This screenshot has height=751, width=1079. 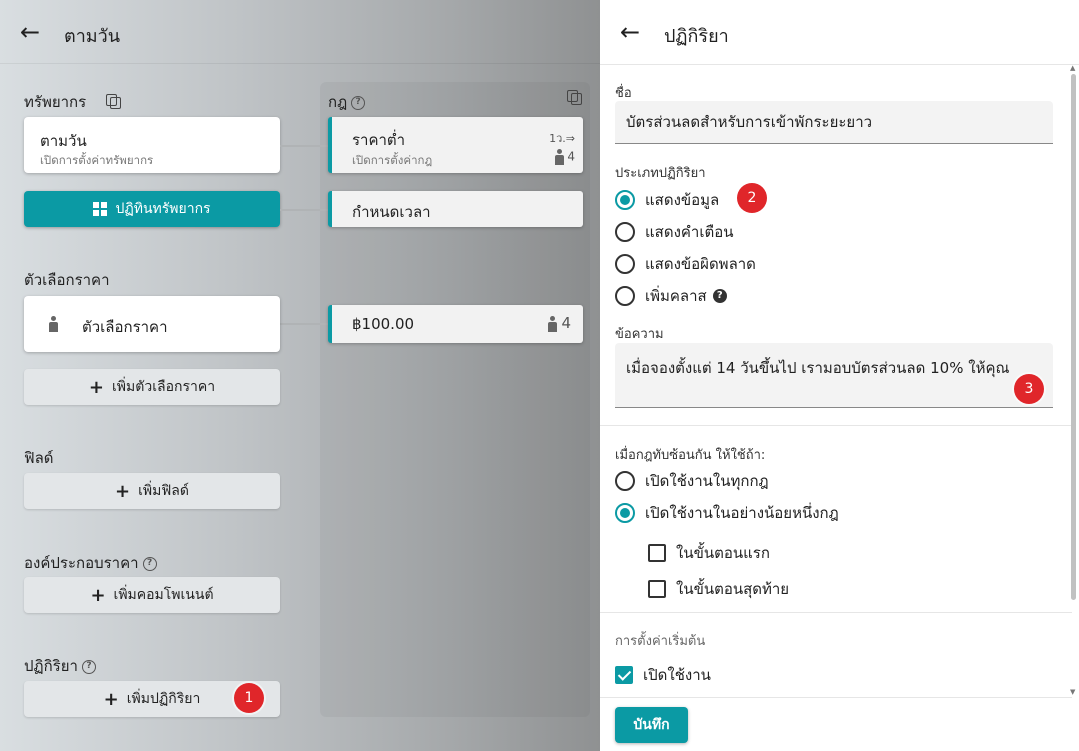 What do you see at coordinates (152, 387) in the screenshot?
I see `add-price-option-button: + เพิ่มตัวเลือกราคา` at bounding box center [152, 387].